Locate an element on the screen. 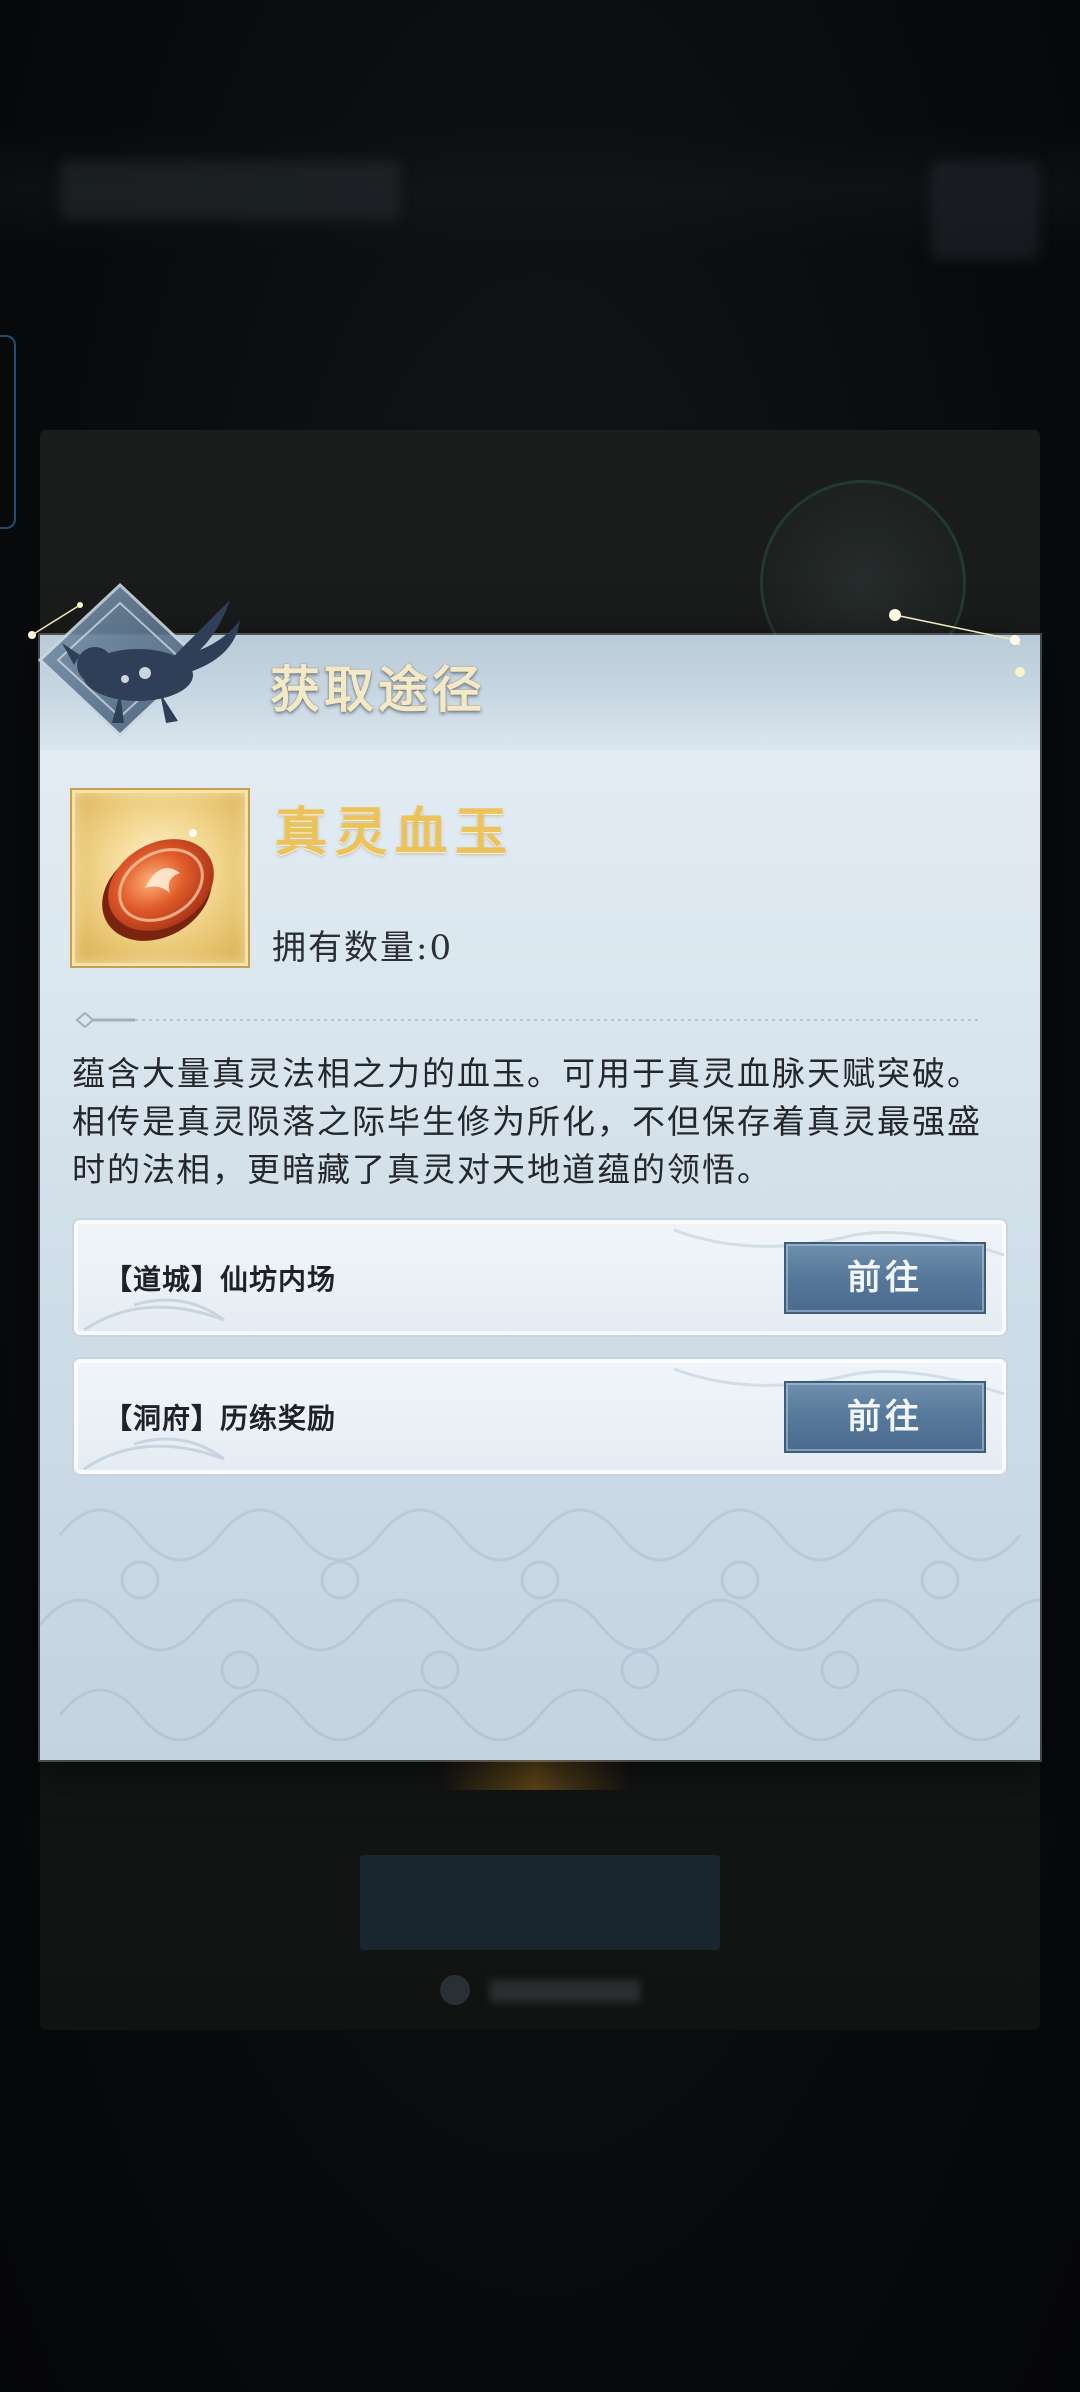 This screenshot has width=1080, height=2392. background-corner-button is located at coordinates (985, 210).